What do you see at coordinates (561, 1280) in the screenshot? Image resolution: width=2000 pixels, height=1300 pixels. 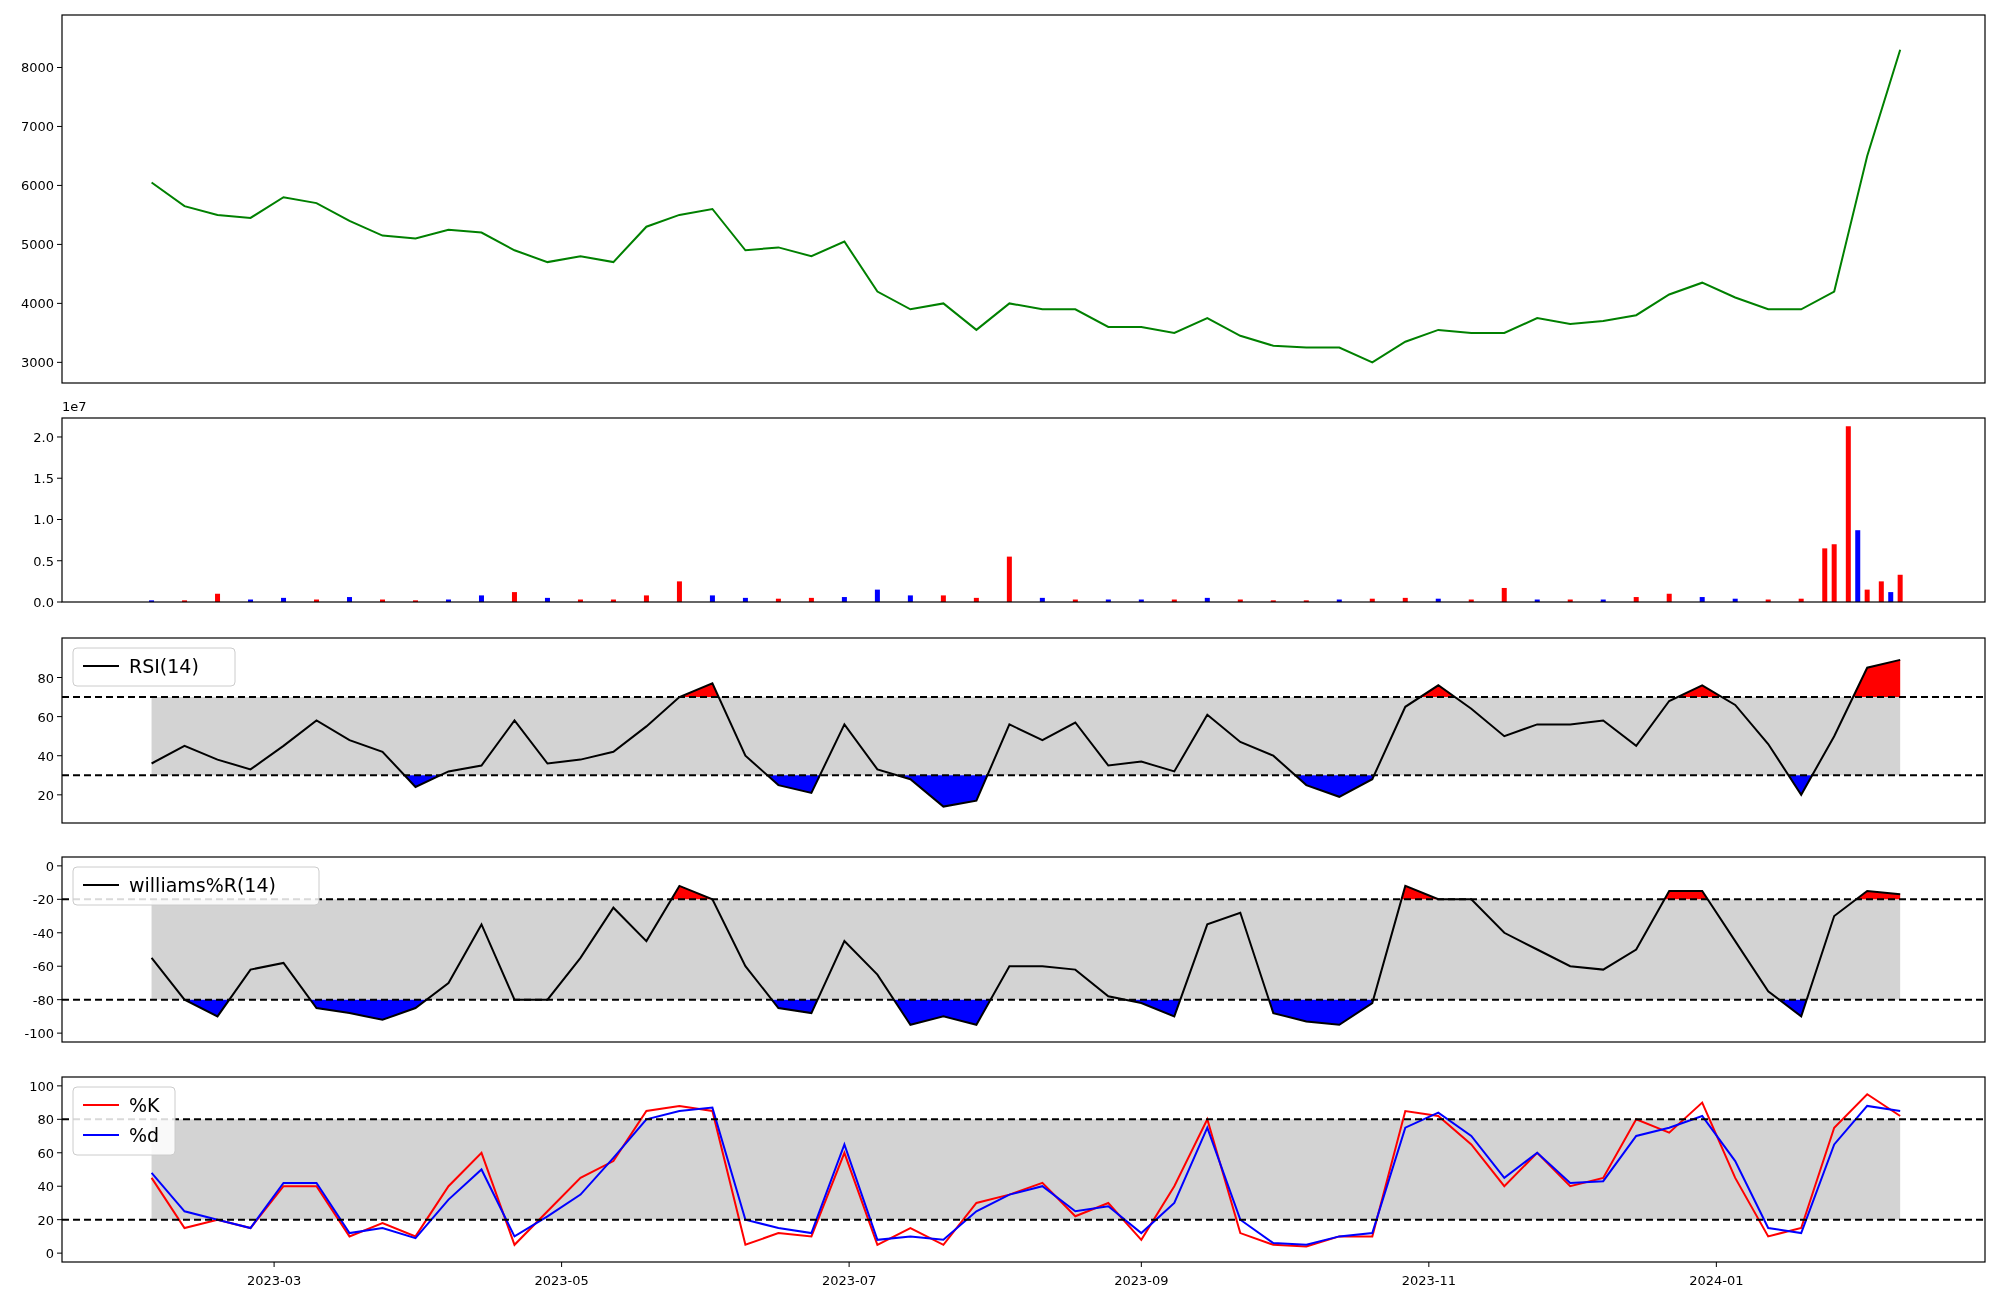 I see `x-tick-label: 2023-05` at bounding box center [561, 1280].